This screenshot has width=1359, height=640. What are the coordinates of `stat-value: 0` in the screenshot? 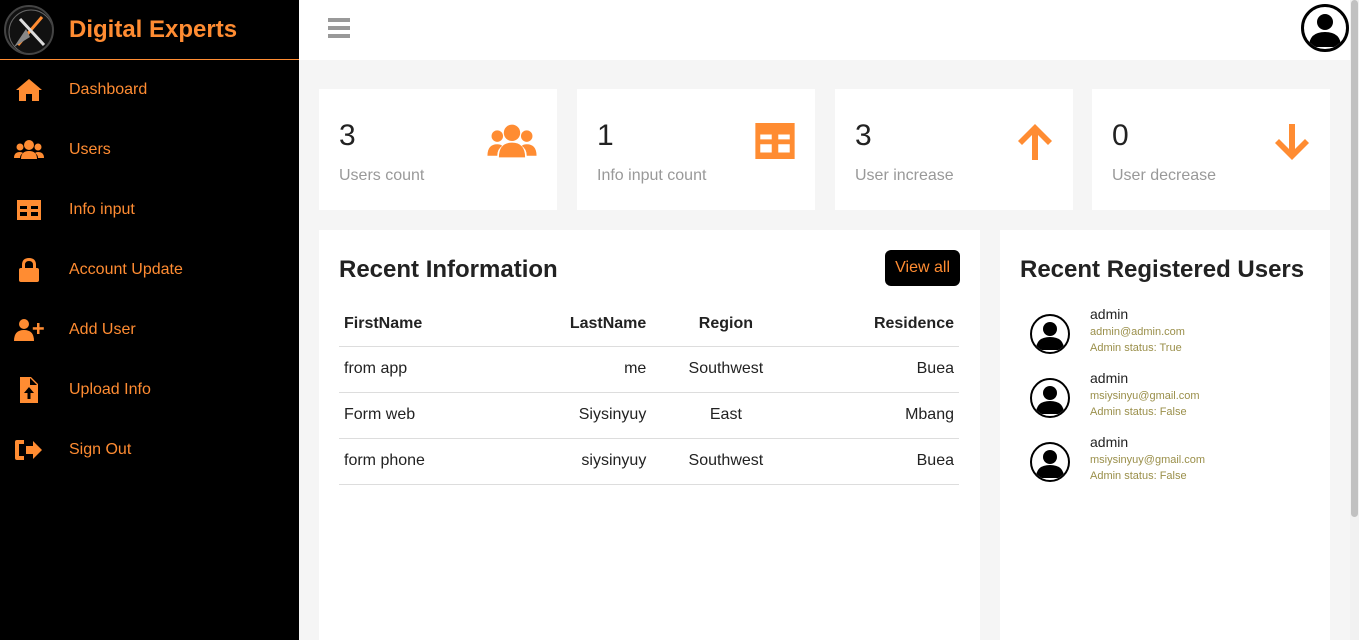 It's located at (1120, 135).